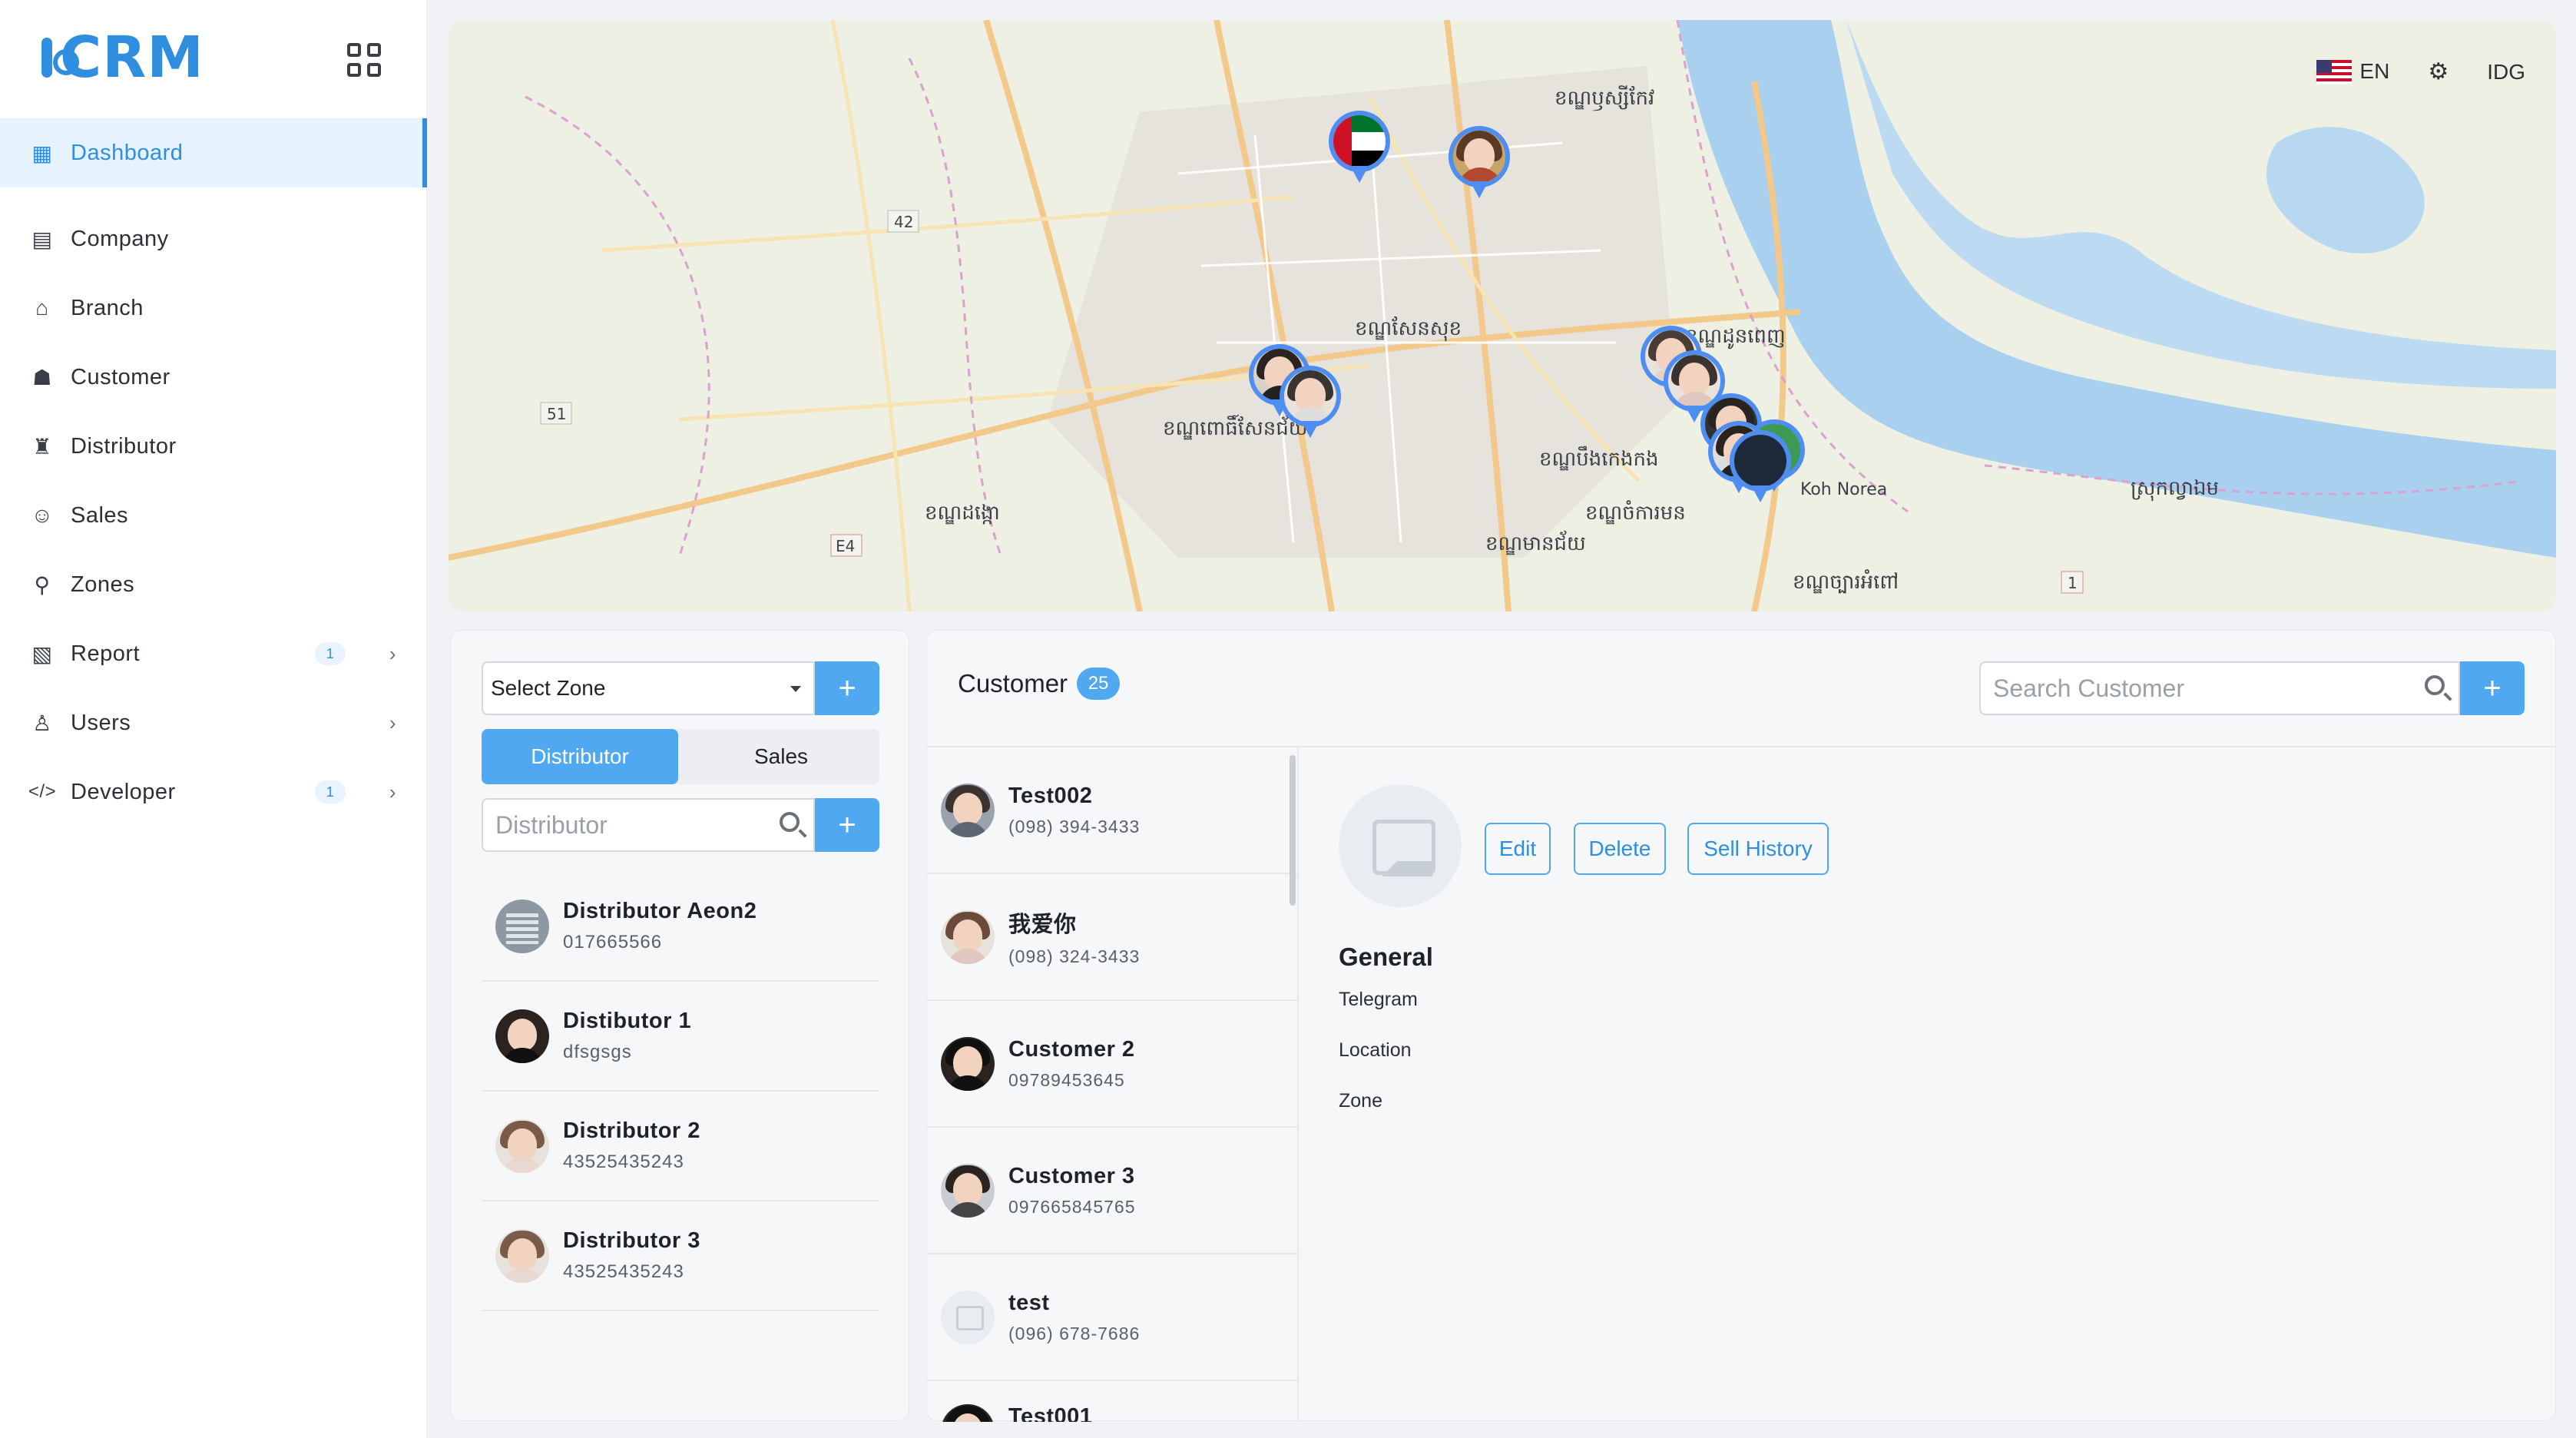 The height and width of the screenshot is (1438, 2576). What do you see at coordinates (1112, 937) in the screenshot?
I see `list-item: 我爱你 (098) 324-3433` at bounding box center [1112, 937].